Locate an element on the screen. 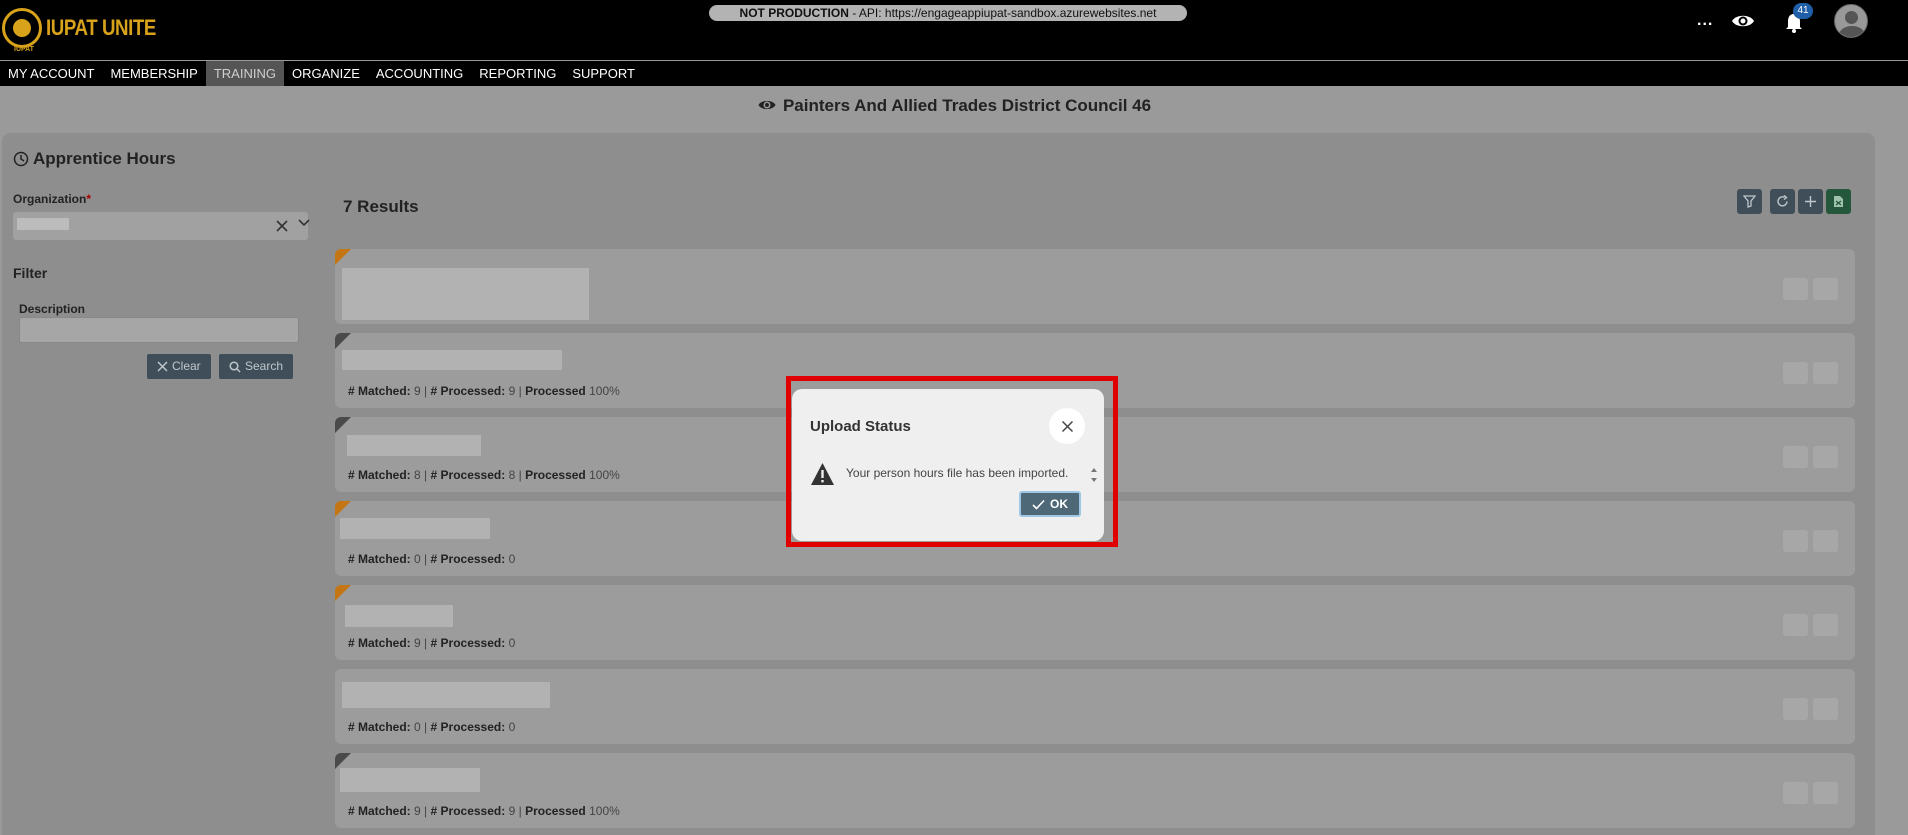 This screenshot has height=835, width=1908. nav-accounting: ACCOUNTING is located at coordinates (419, 73).